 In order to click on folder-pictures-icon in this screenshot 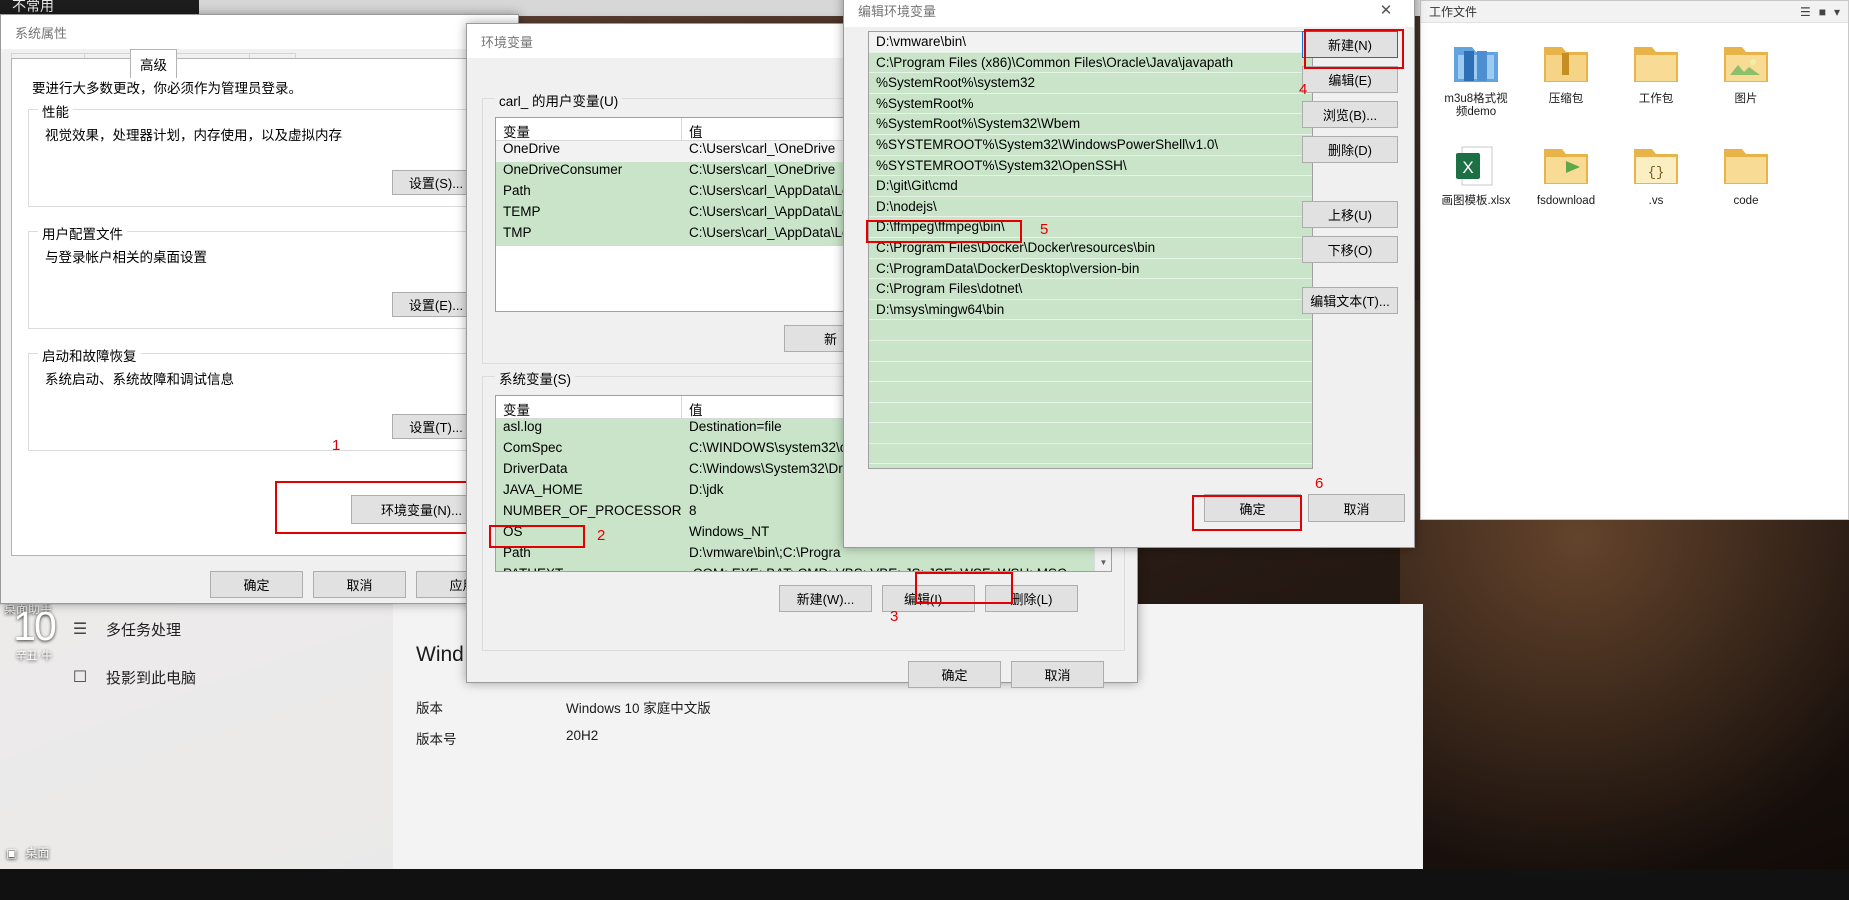, I will do `click(1746, 64)`.